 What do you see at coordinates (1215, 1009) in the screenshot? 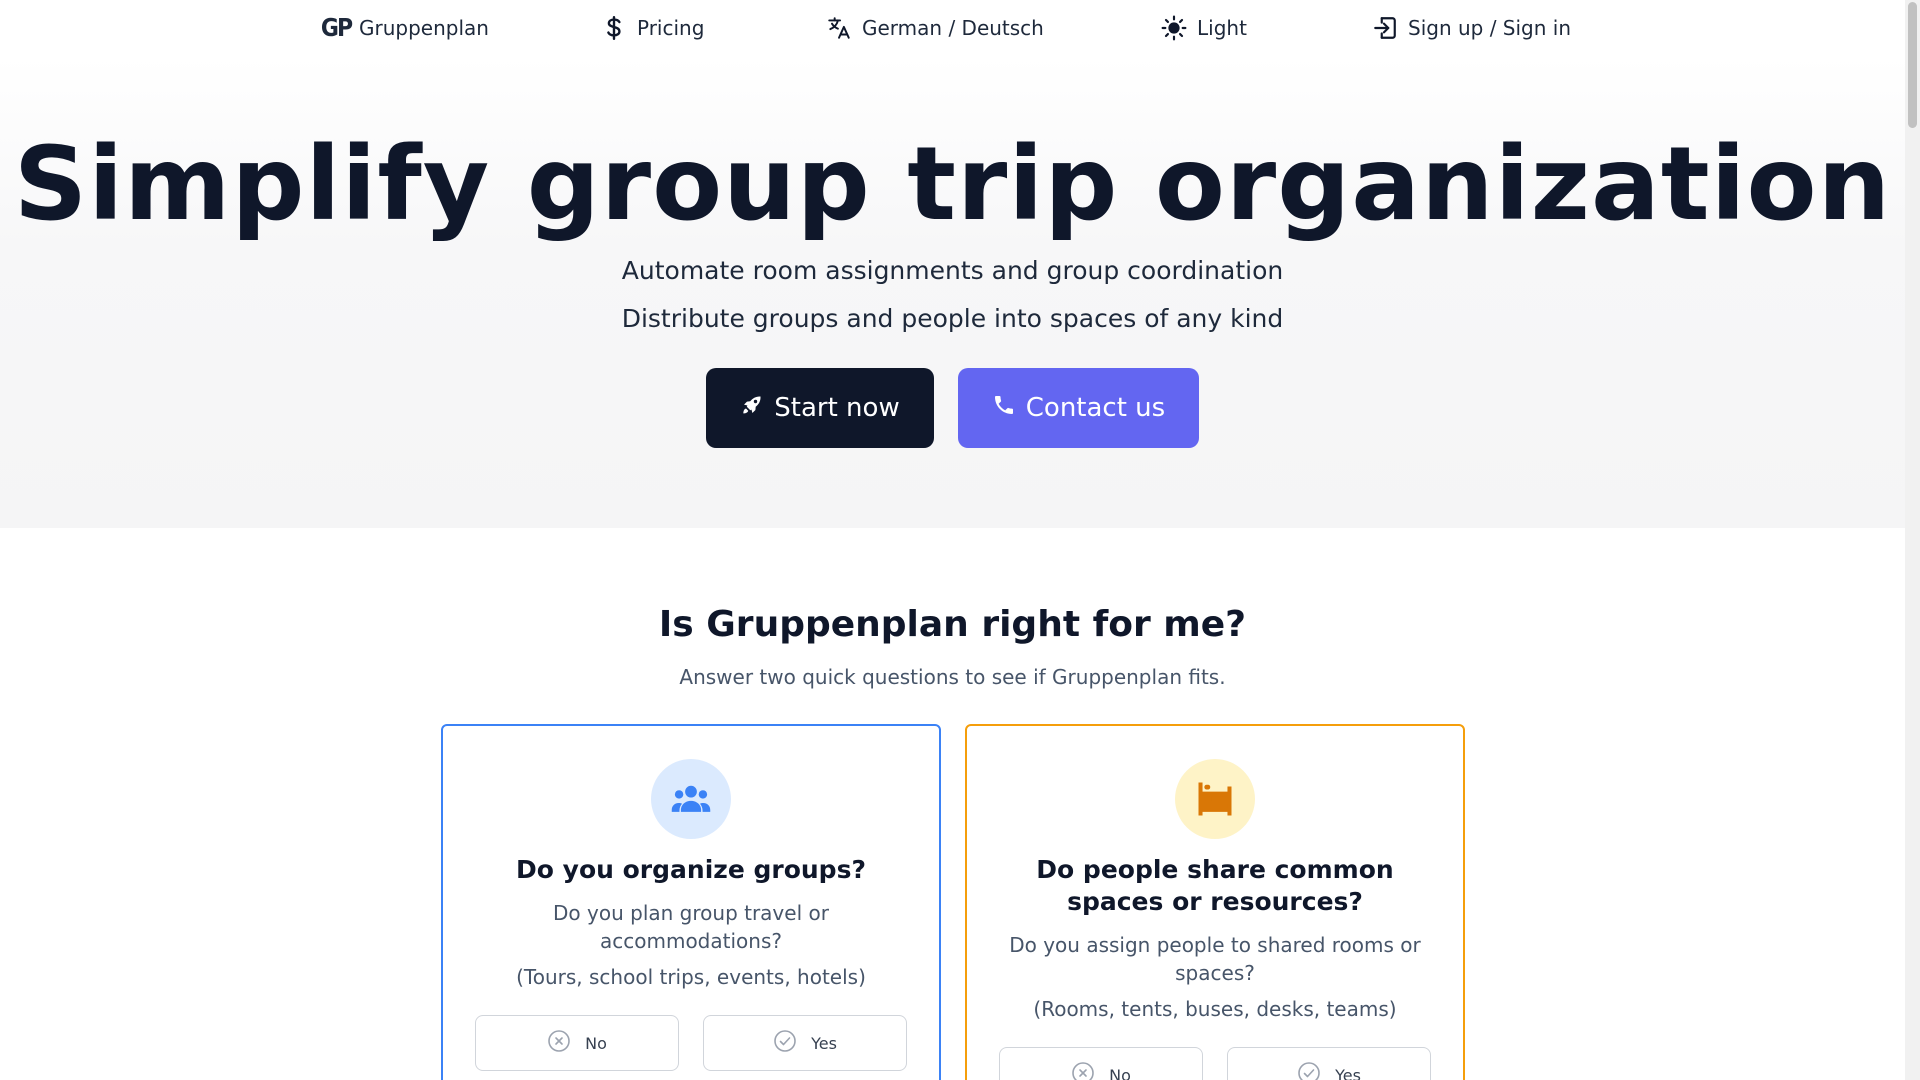
I see `card-examples: (Rooms, tents, buses, desks, teams)` at bounding box center [1215, 1009].